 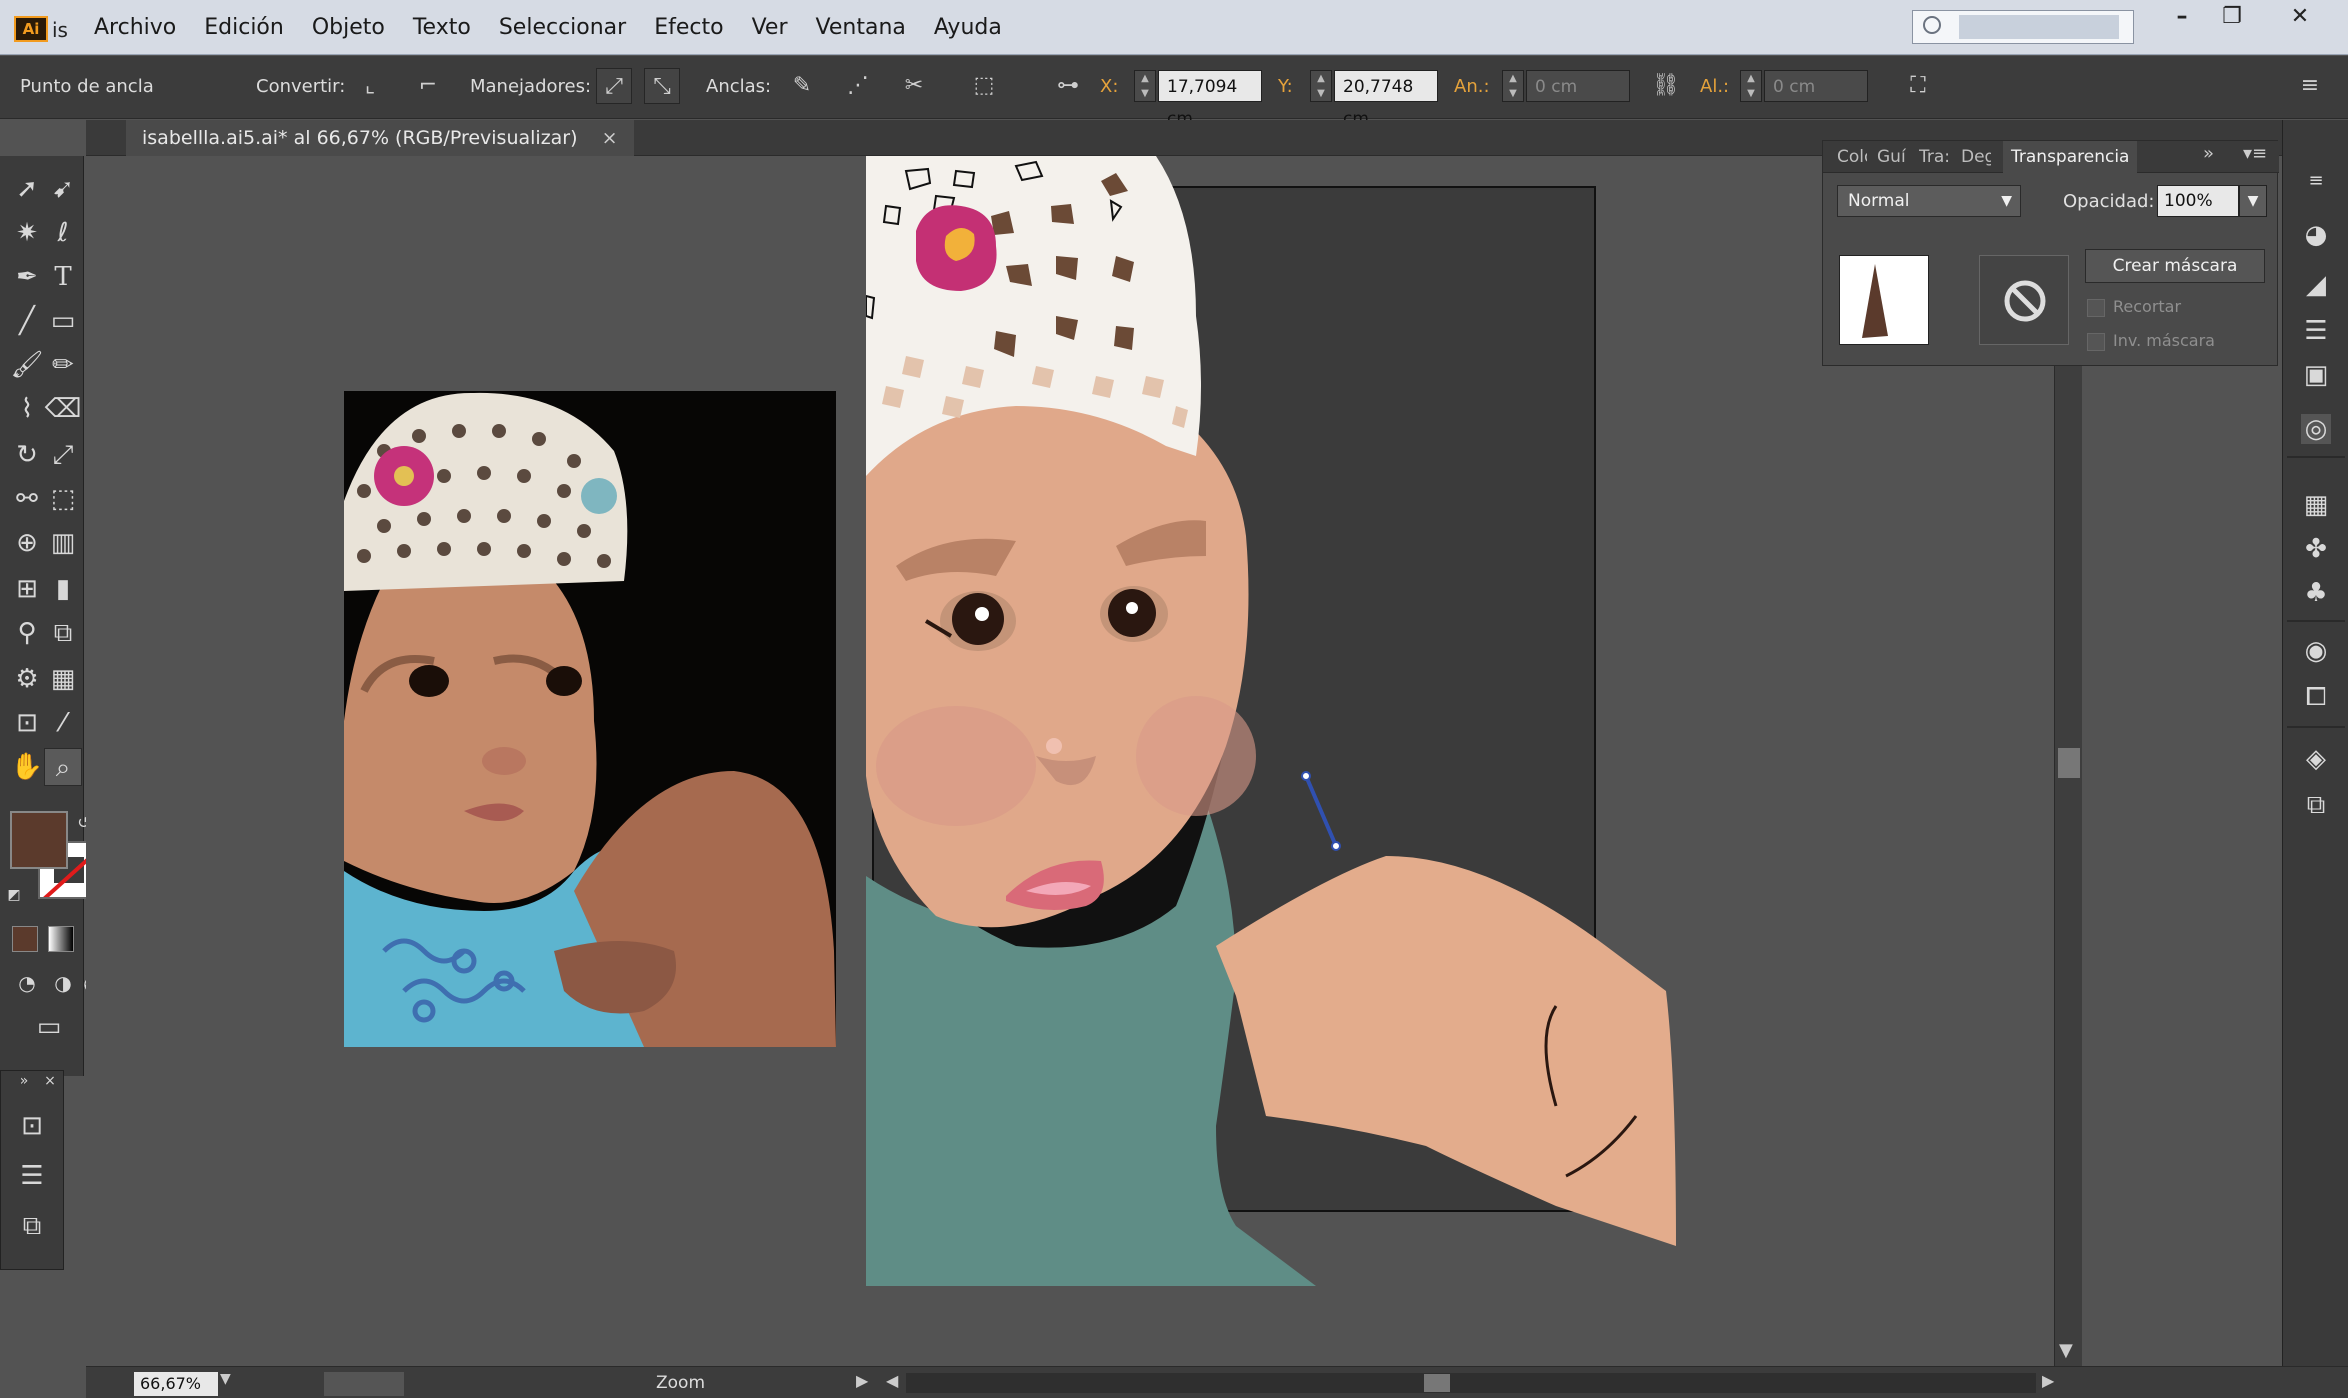 I want to click on menu-ayuda: Ayuda, so click(x=968, y=28).